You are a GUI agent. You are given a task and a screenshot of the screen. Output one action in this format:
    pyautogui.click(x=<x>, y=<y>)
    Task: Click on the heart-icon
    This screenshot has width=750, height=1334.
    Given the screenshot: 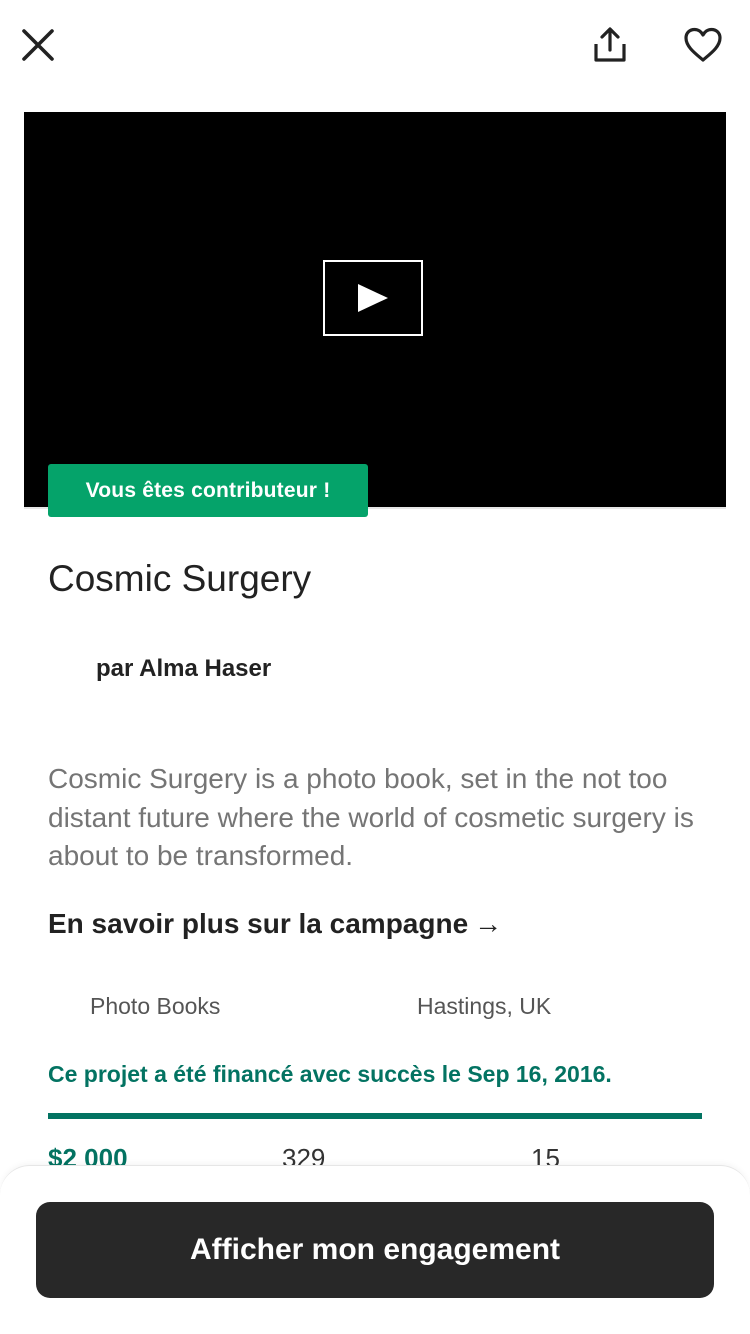 What is the action you would take?
    pyautogui.click(x=703, y=44)
    